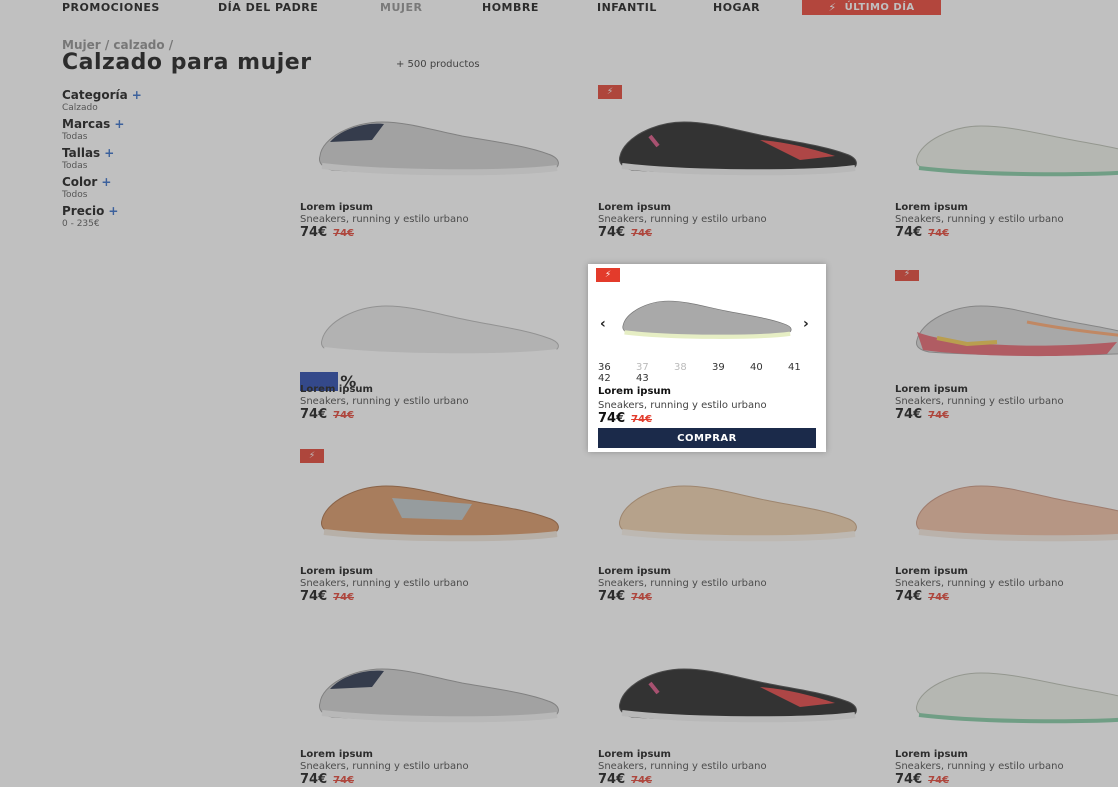  I want to click on size-option: 37, so click(655, 367).